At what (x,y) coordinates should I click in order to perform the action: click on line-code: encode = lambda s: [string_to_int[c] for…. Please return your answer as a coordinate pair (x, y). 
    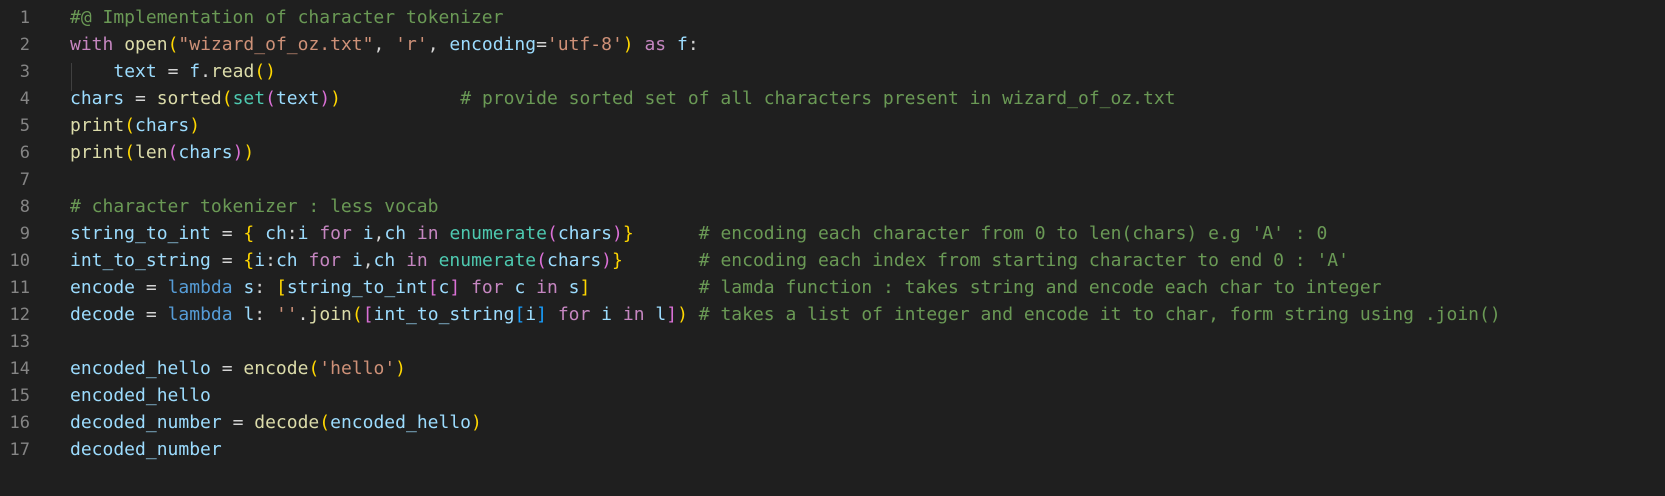
    Looking at the image, I should click on (726, 287).